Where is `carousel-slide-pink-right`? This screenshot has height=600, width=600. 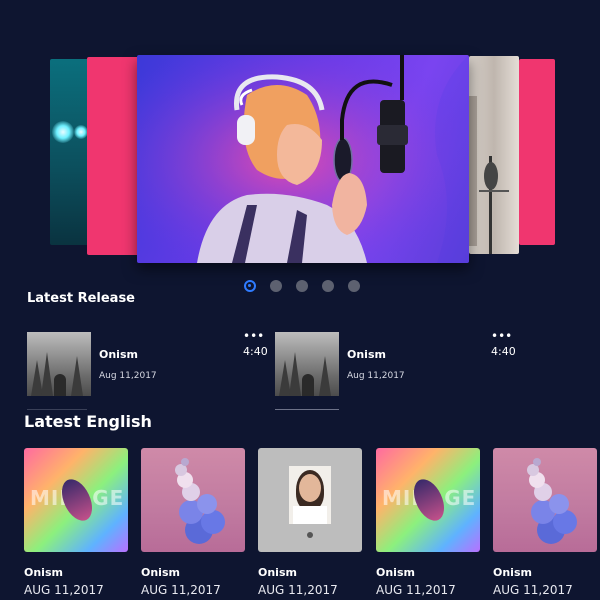
carousel-slide-pink-right is located at coordinates (537, 152).